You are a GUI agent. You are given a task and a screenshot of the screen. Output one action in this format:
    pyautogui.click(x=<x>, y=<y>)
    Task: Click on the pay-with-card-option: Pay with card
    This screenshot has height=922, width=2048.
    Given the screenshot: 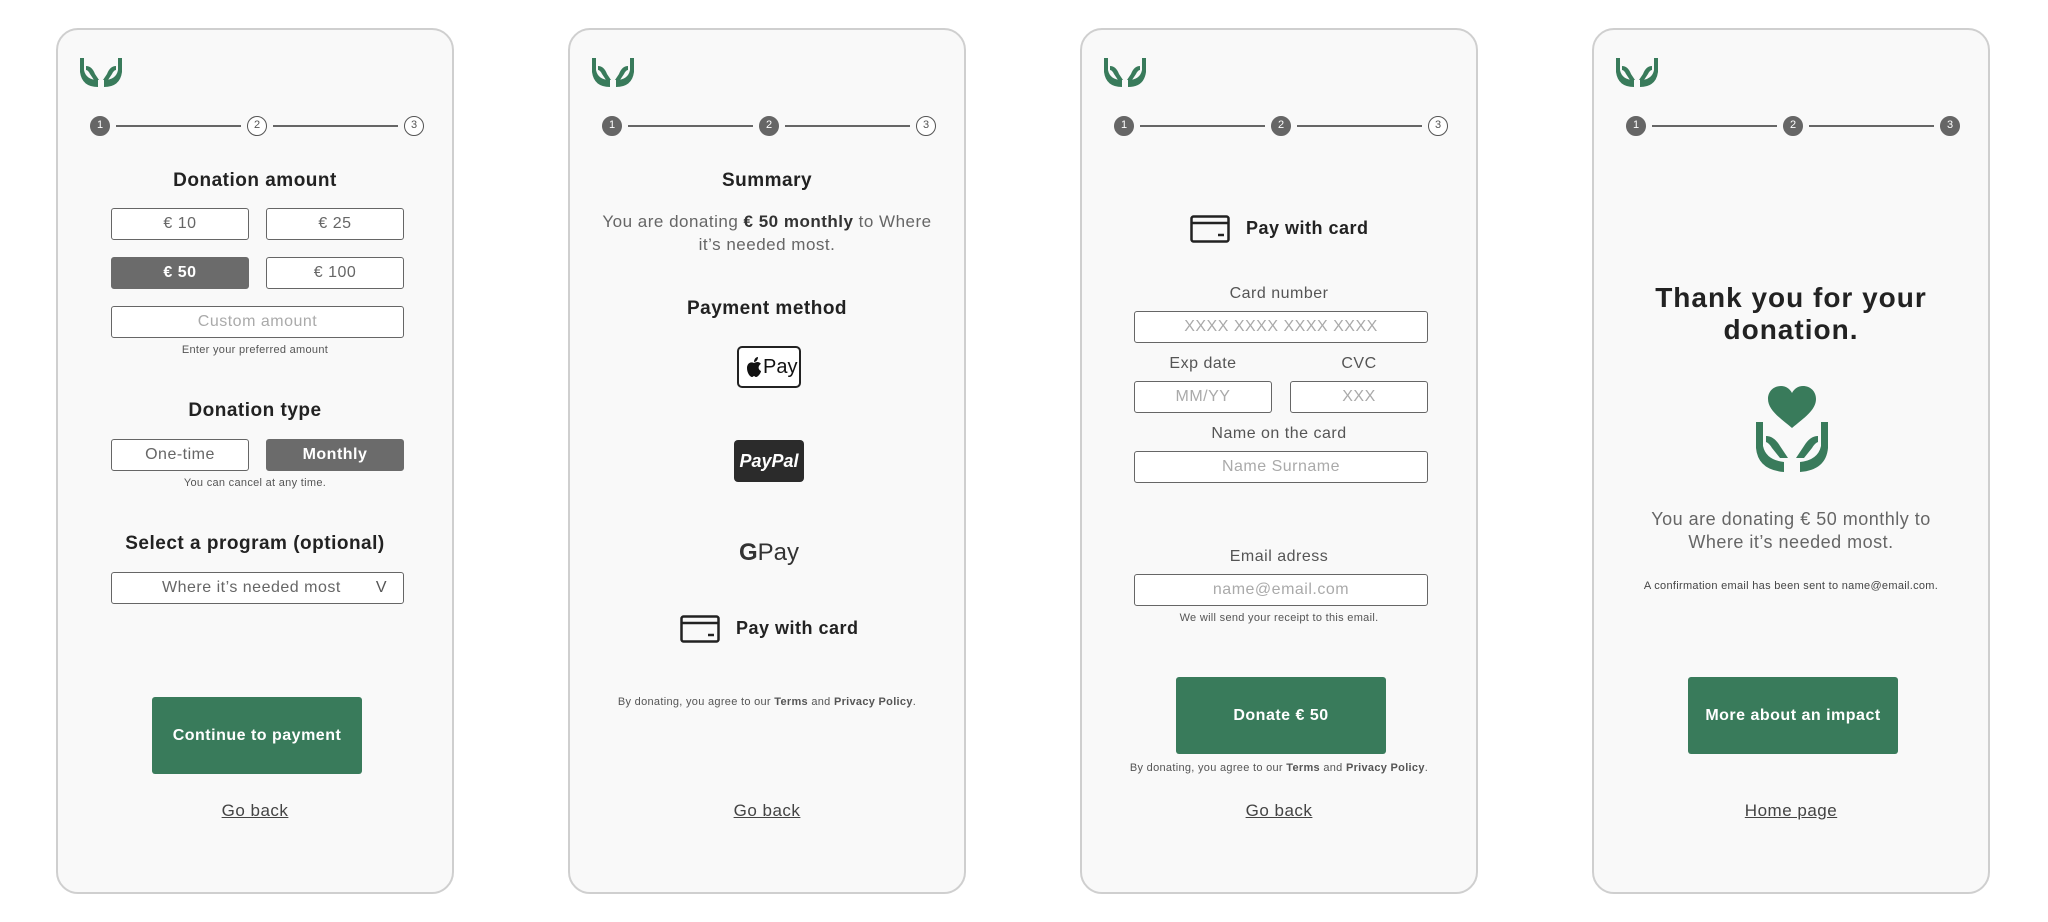 What is the action you would take?
    pyautogui.click(x=775, y=629)
    